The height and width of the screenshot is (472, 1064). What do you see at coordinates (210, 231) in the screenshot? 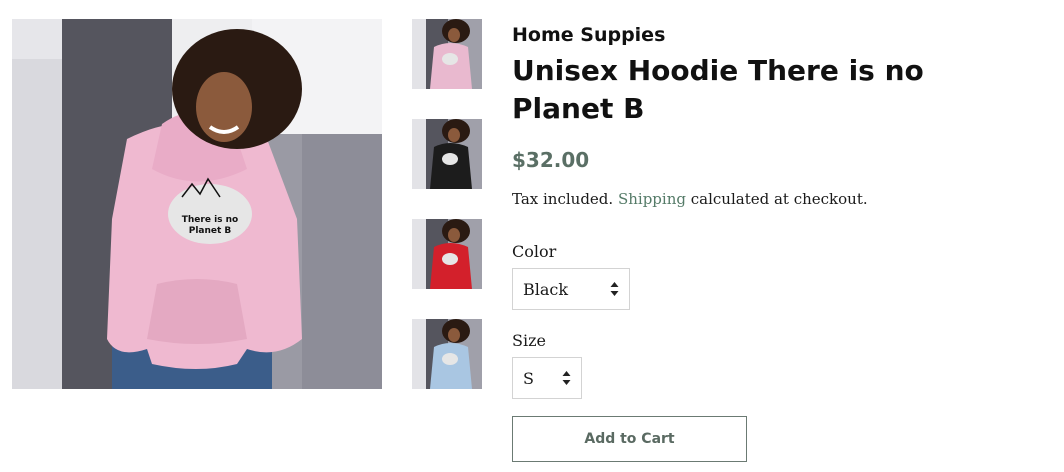
I see `print-text-line2: Planet B` at bounding box center [210, 231].